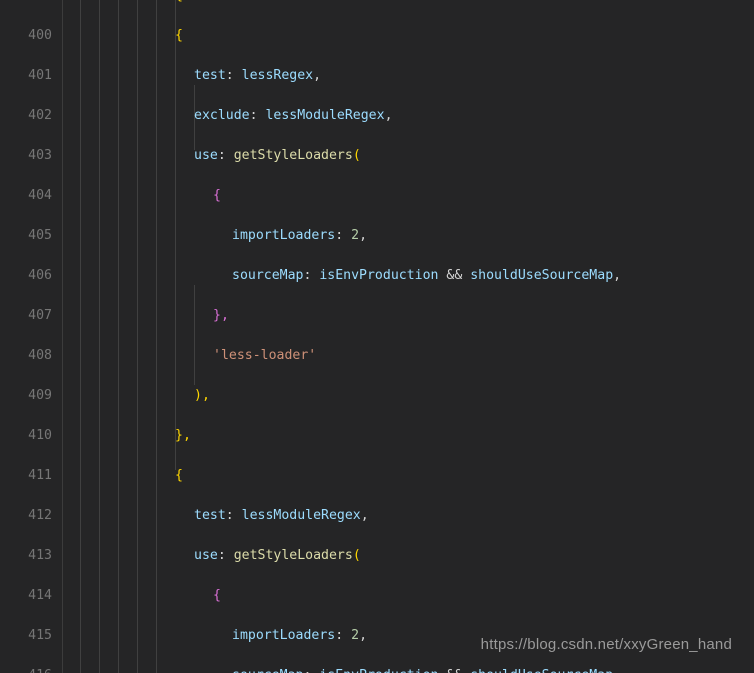 The height and width of the screenshot is (673, 754). Describe the element at coordinates (40, 115) in the screenshot. I see `line-number: 402` at that location.